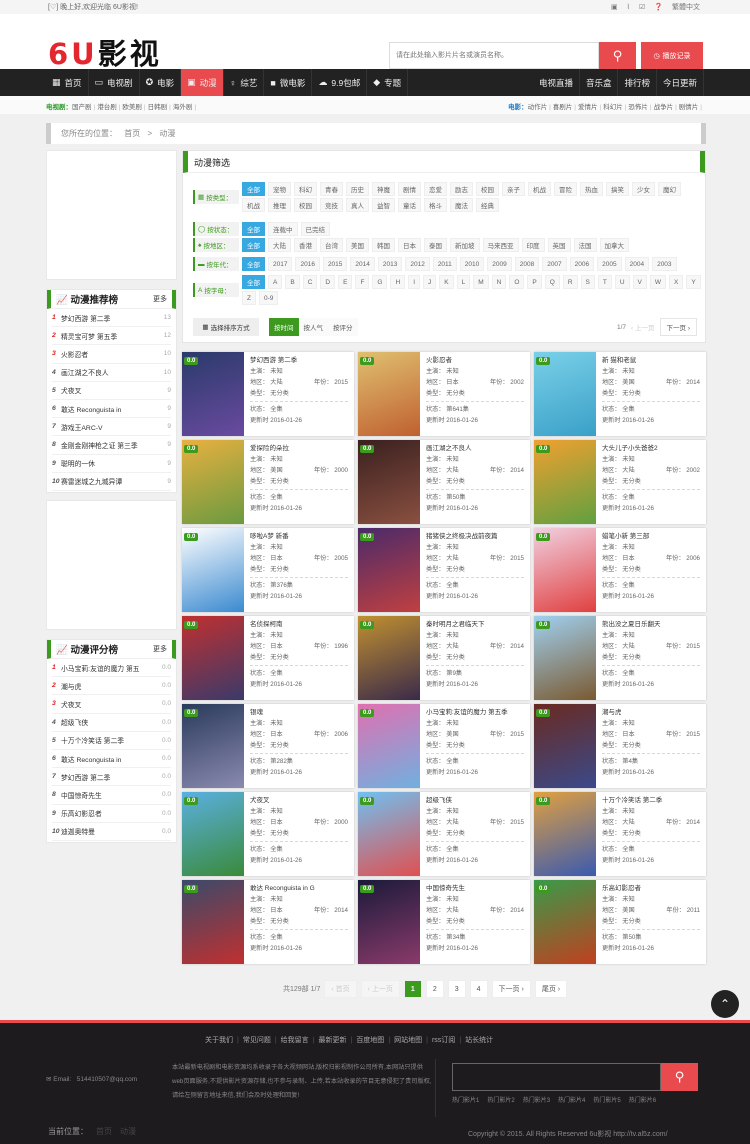 The width and height of the screenshot is (750, 1144). I want to click on ranking-item: 7 梦幻西游 第二季 0.0, so click(111, 777).